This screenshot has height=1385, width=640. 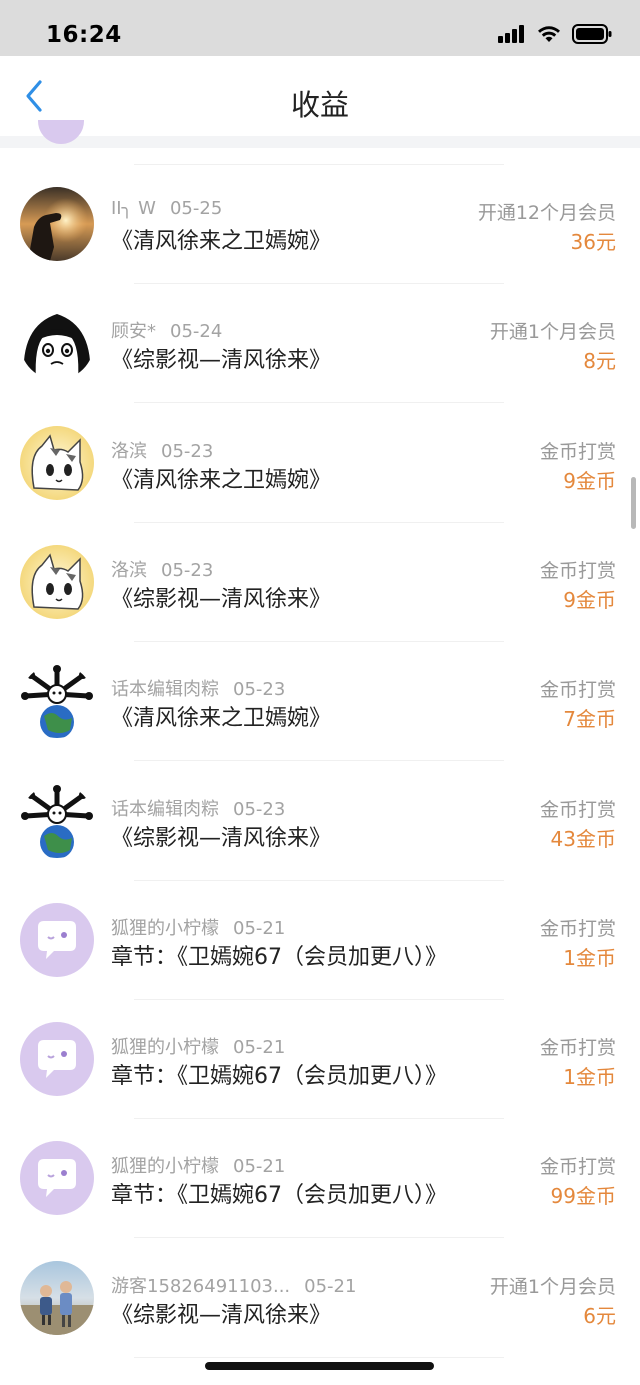 What do you see at coordinates (319, 1366) in the screenshot?
I see `home-indicator` at bounding box center [319, 1366].